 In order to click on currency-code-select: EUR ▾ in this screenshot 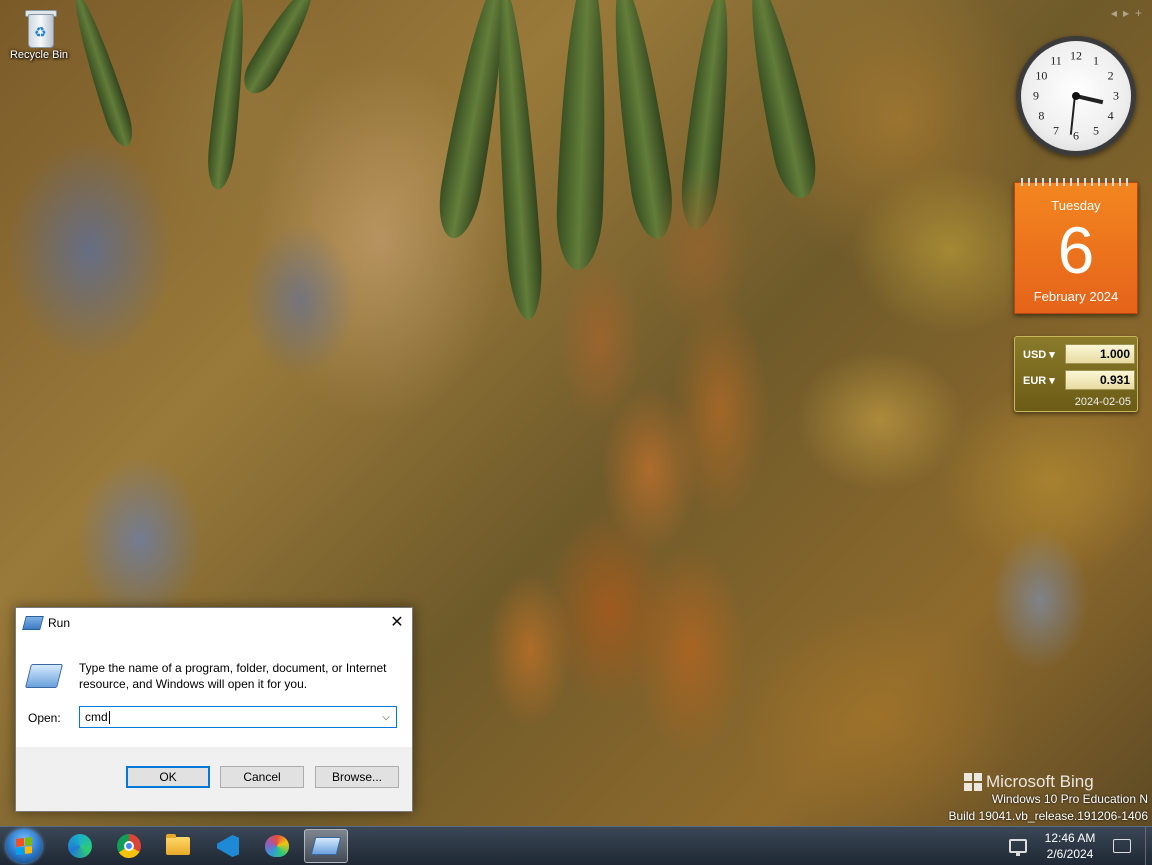, I will do `click(1044, 380)`.